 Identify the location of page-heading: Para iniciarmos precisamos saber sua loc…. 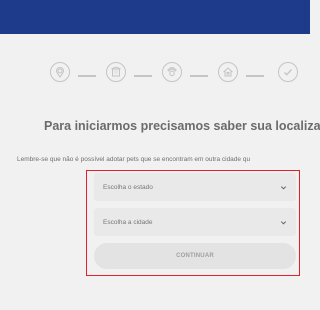
(182, 126).